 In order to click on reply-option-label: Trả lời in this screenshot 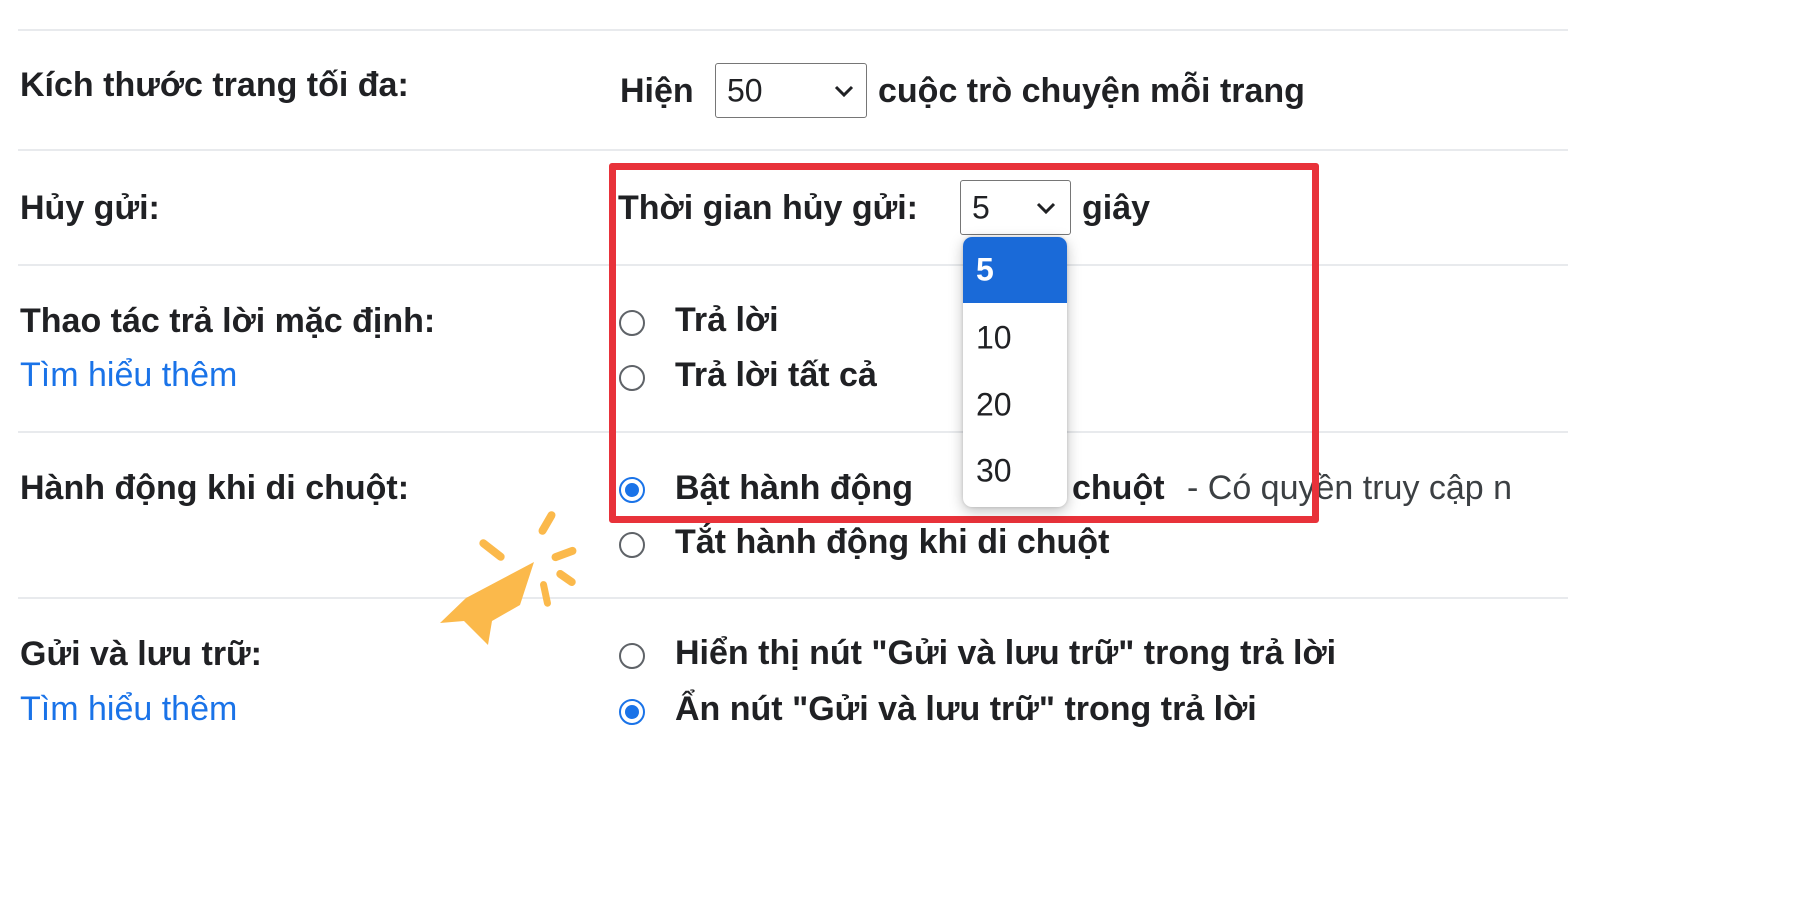, I will do `click(727, 320)`.